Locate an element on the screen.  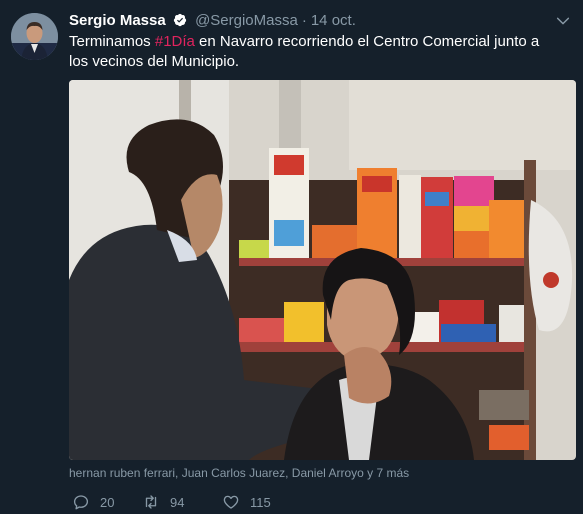
retweet-count: 94 is located at coordinates (177, 502).